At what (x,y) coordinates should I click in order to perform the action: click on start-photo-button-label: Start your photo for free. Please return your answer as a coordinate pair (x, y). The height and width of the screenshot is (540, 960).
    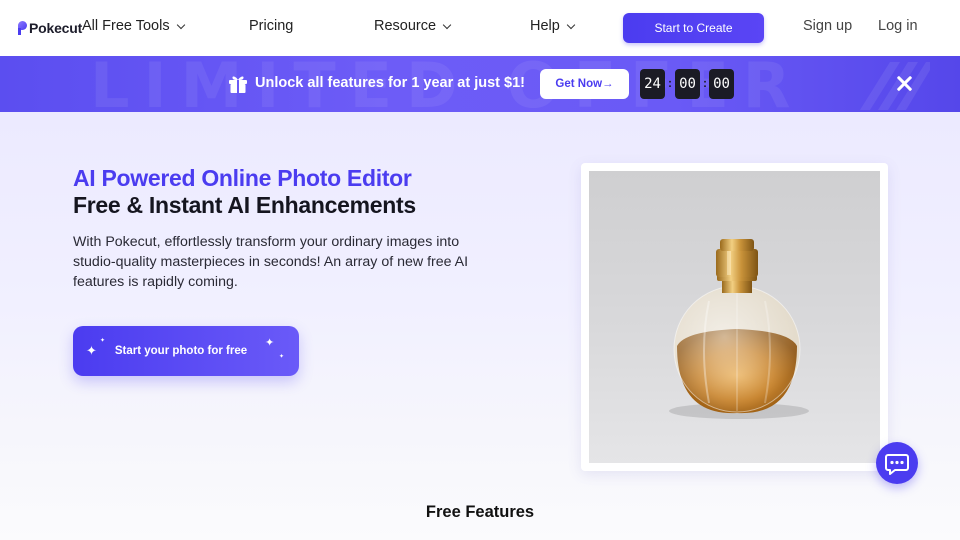
    Looking at the image, I should click on (181, 351).